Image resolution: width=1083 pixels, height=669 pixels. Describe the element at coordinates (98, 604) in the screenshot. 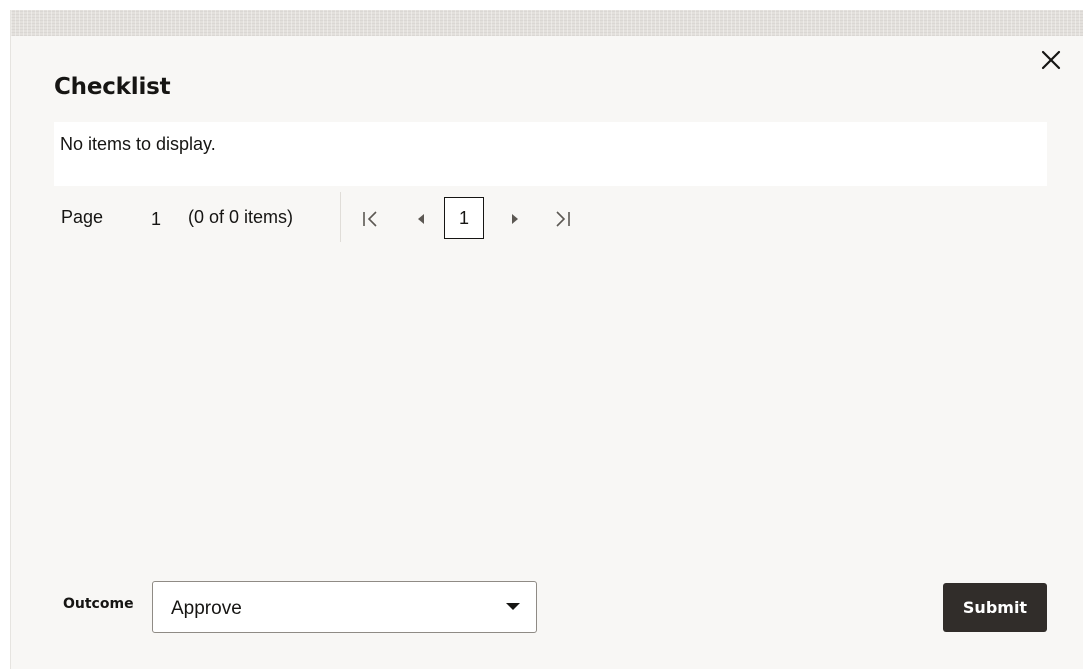

I see `outcome-label: Outcome` at that location.